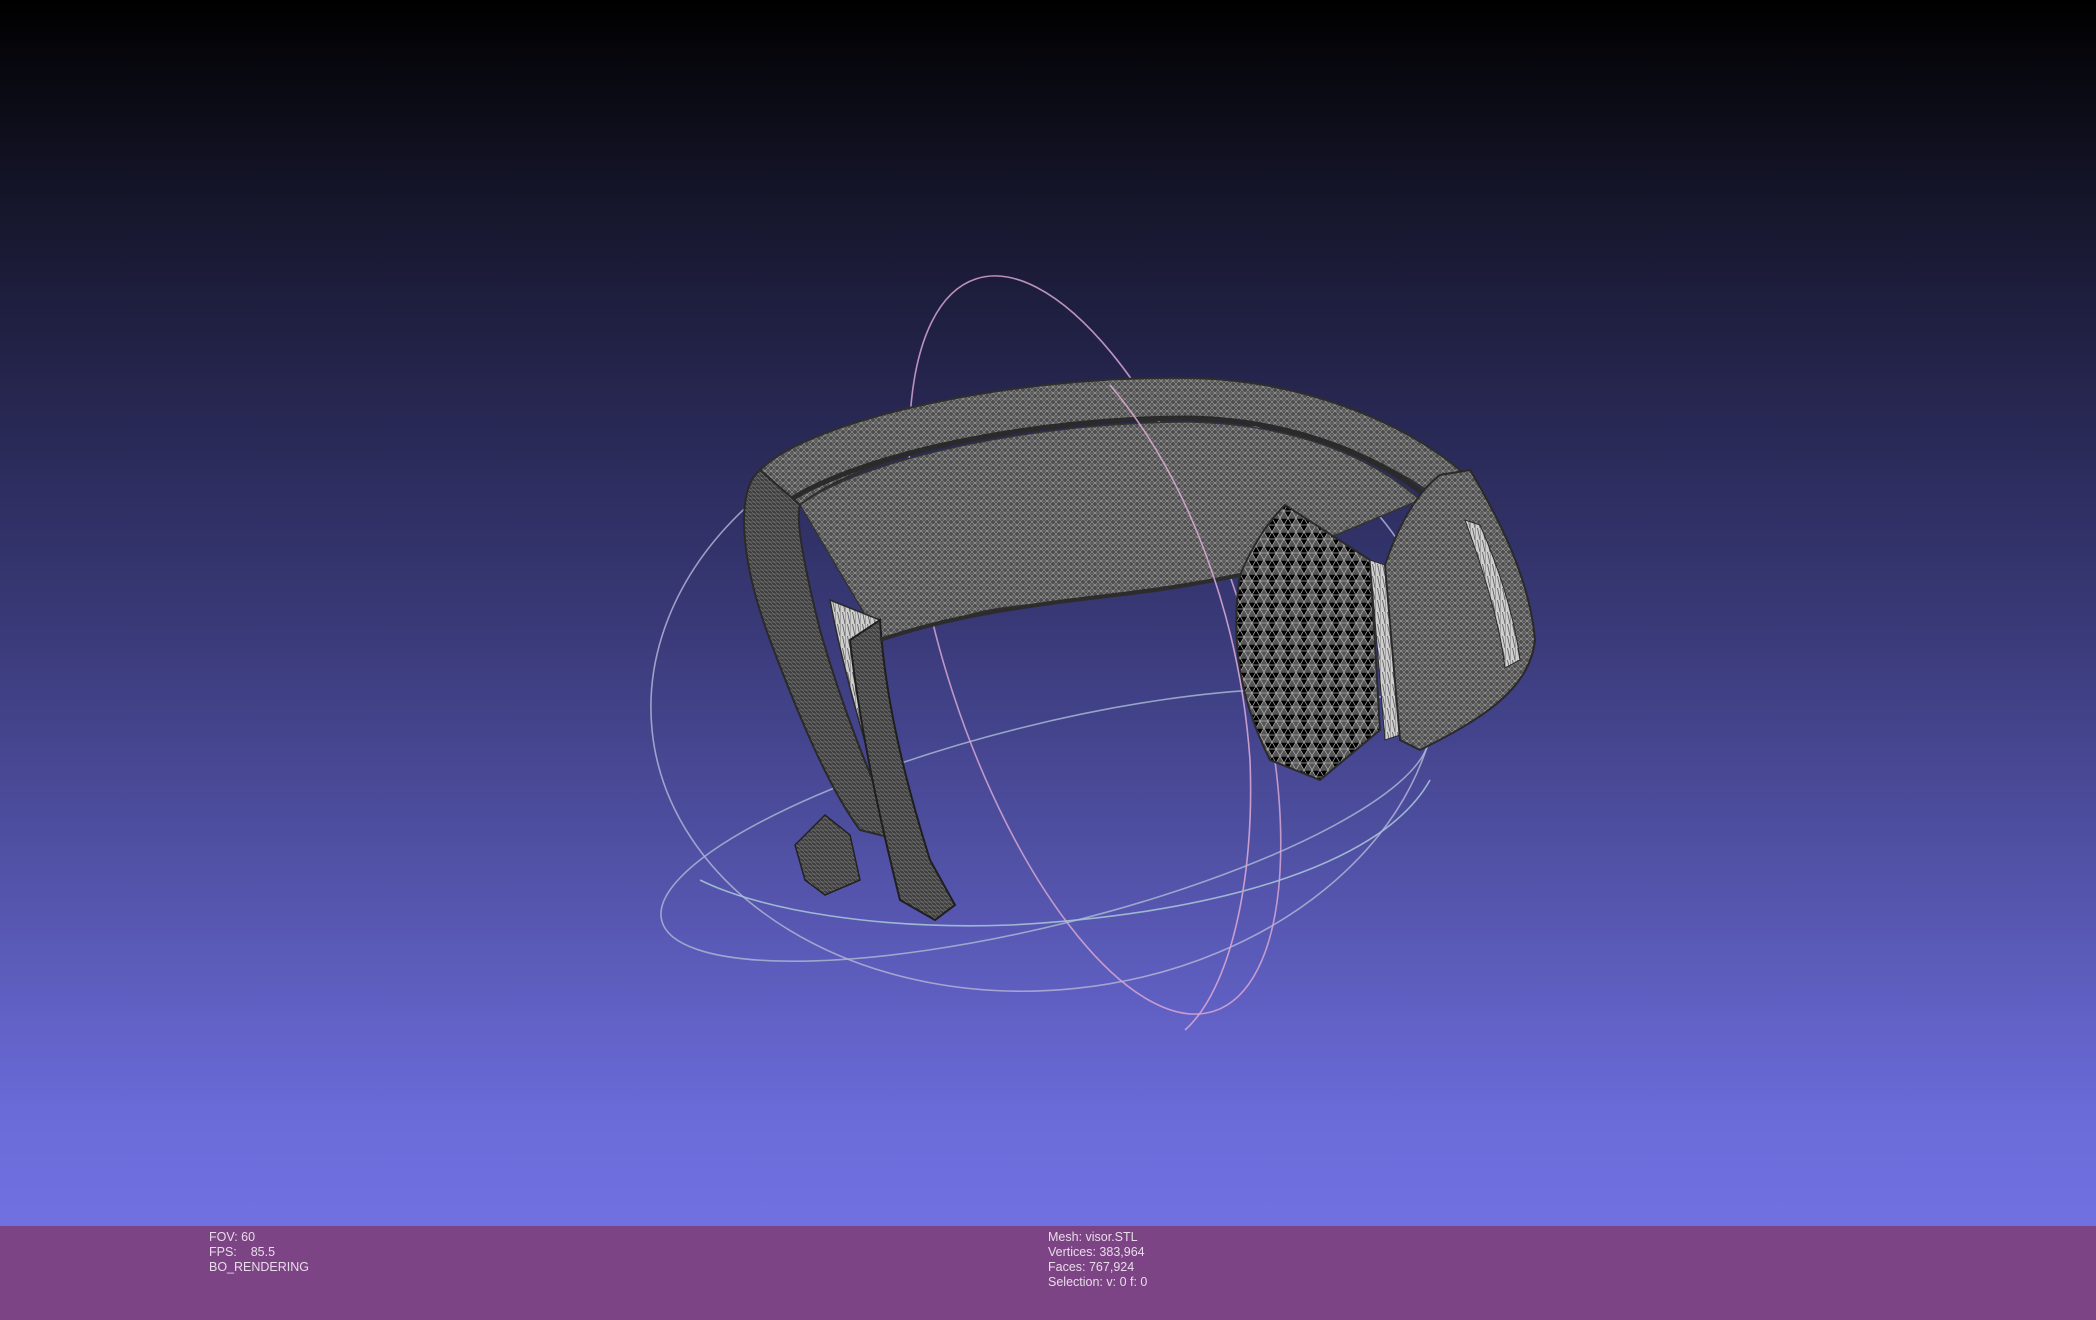 This screenshot has width=2096, height=1320. Describe the element at coordinates (1308, 642) in the screenshot. I see `visor-right-panel` at that location.